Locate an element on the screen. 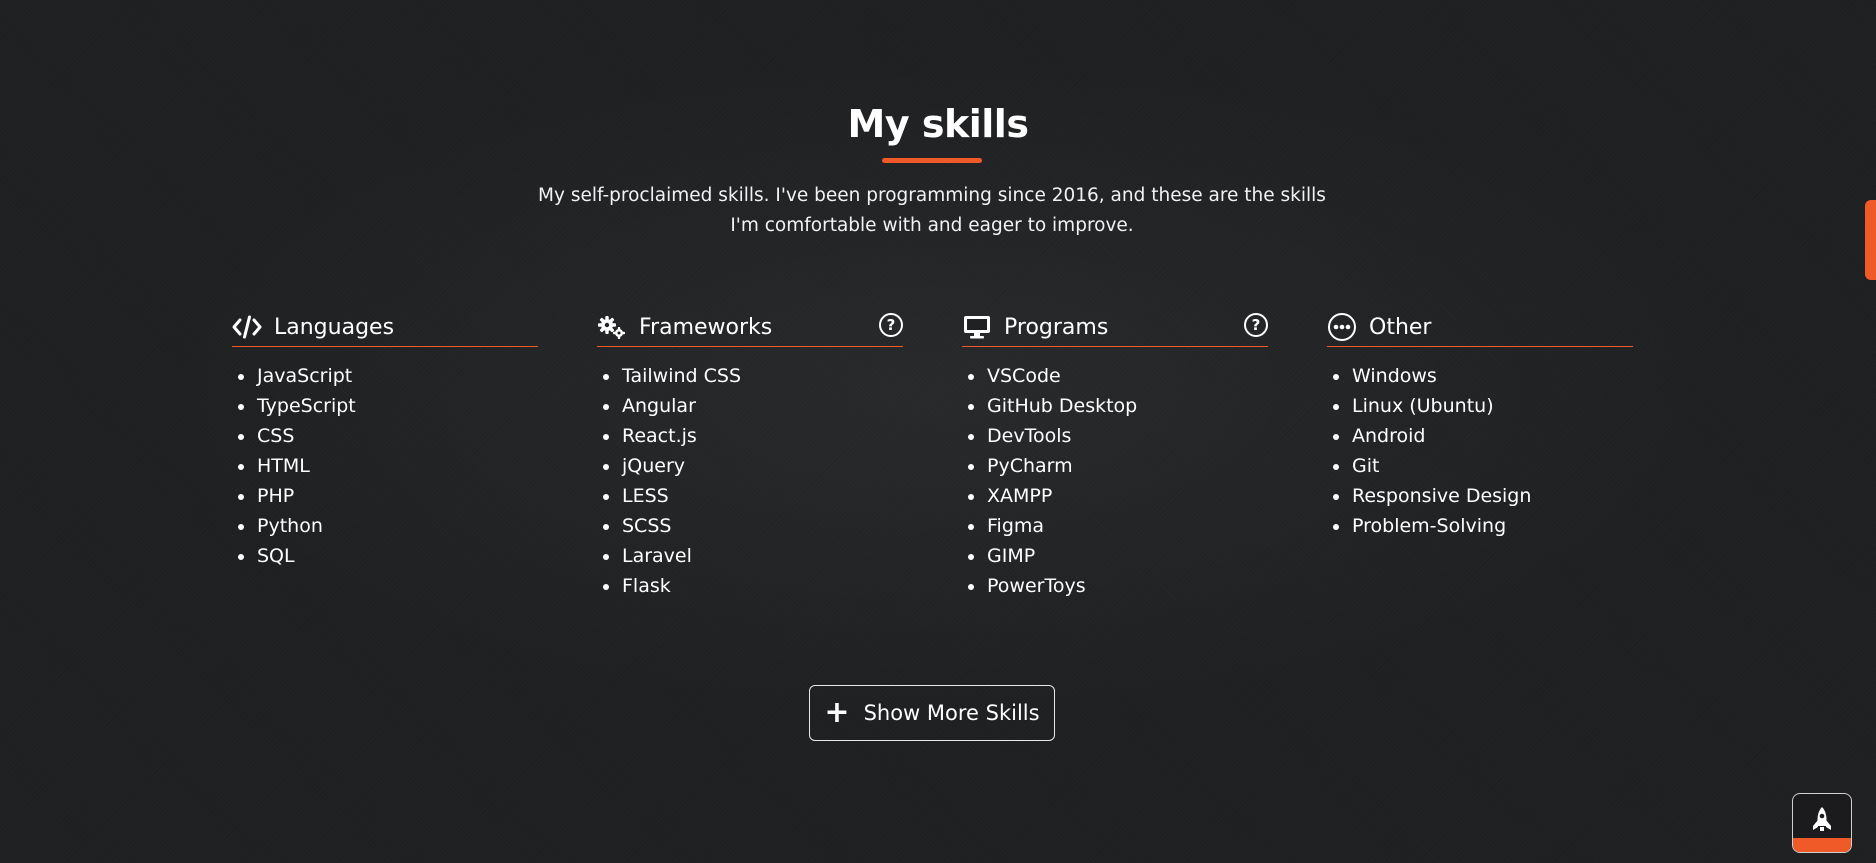 This screenshot has height=863, width=1876. list-item: PowerToys is located at coordinates (1115, 586).